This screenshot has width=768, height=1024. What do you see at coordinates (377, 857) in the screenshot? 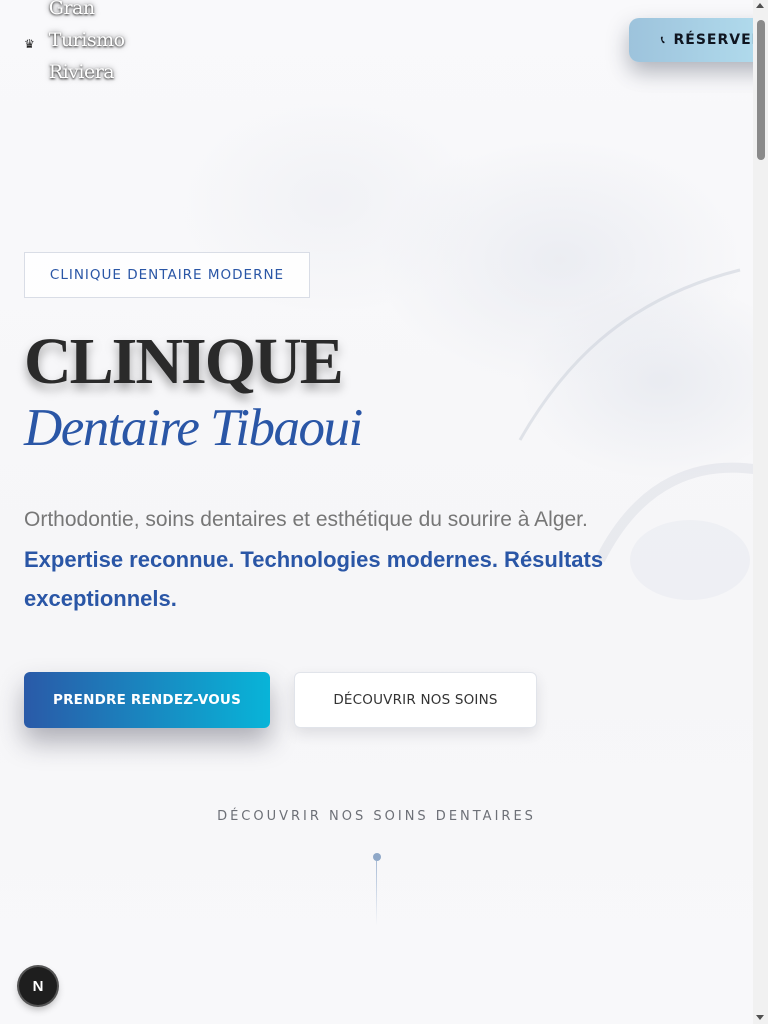
I see `scroll-indicator-dot` at bounding box center [377, 857].